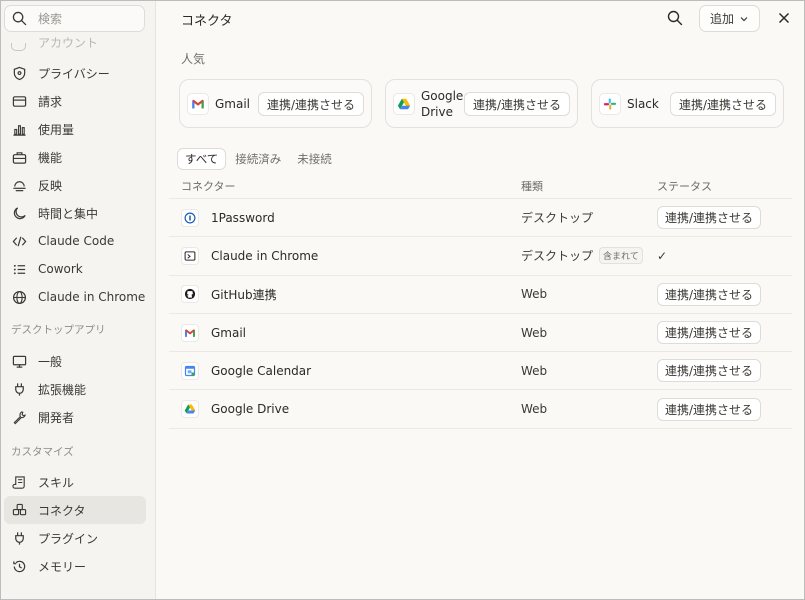 This screenshot has width=805, height=600. I want to click on card-name: Slack, so click(643, 103).